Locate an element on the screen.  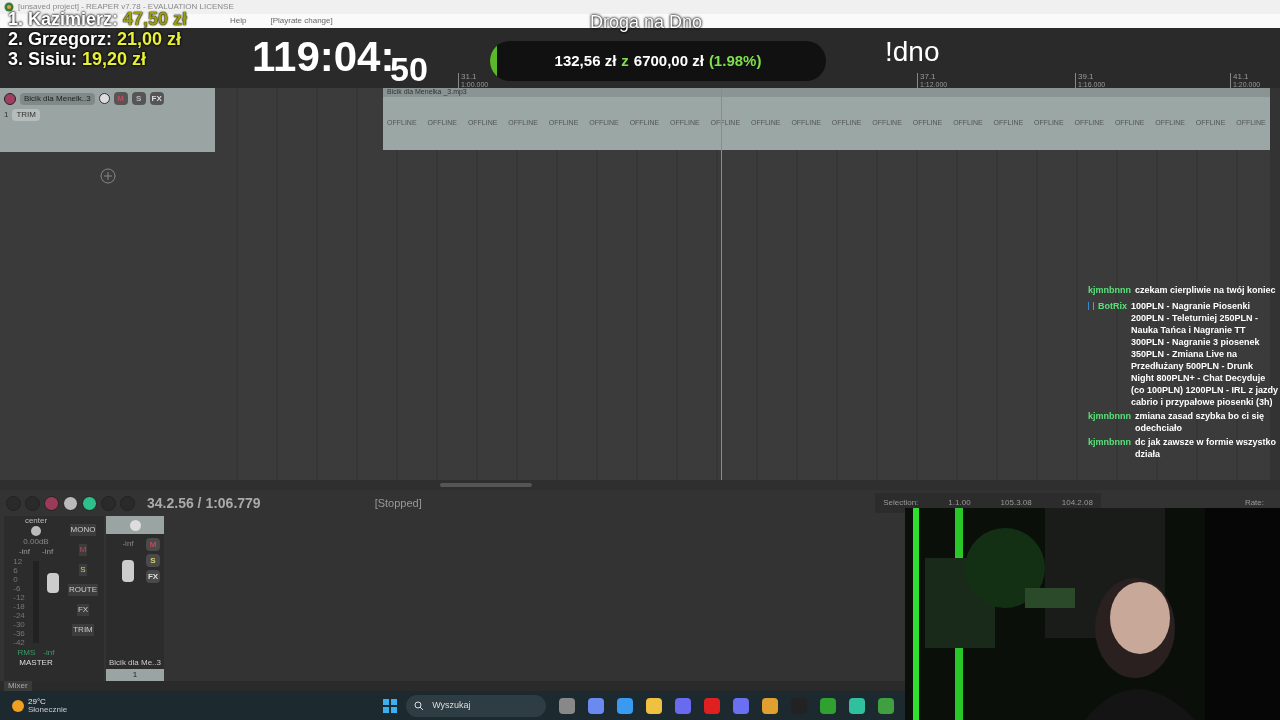
selection-value: 104.2.08 is located at coordinates (1077, 503).